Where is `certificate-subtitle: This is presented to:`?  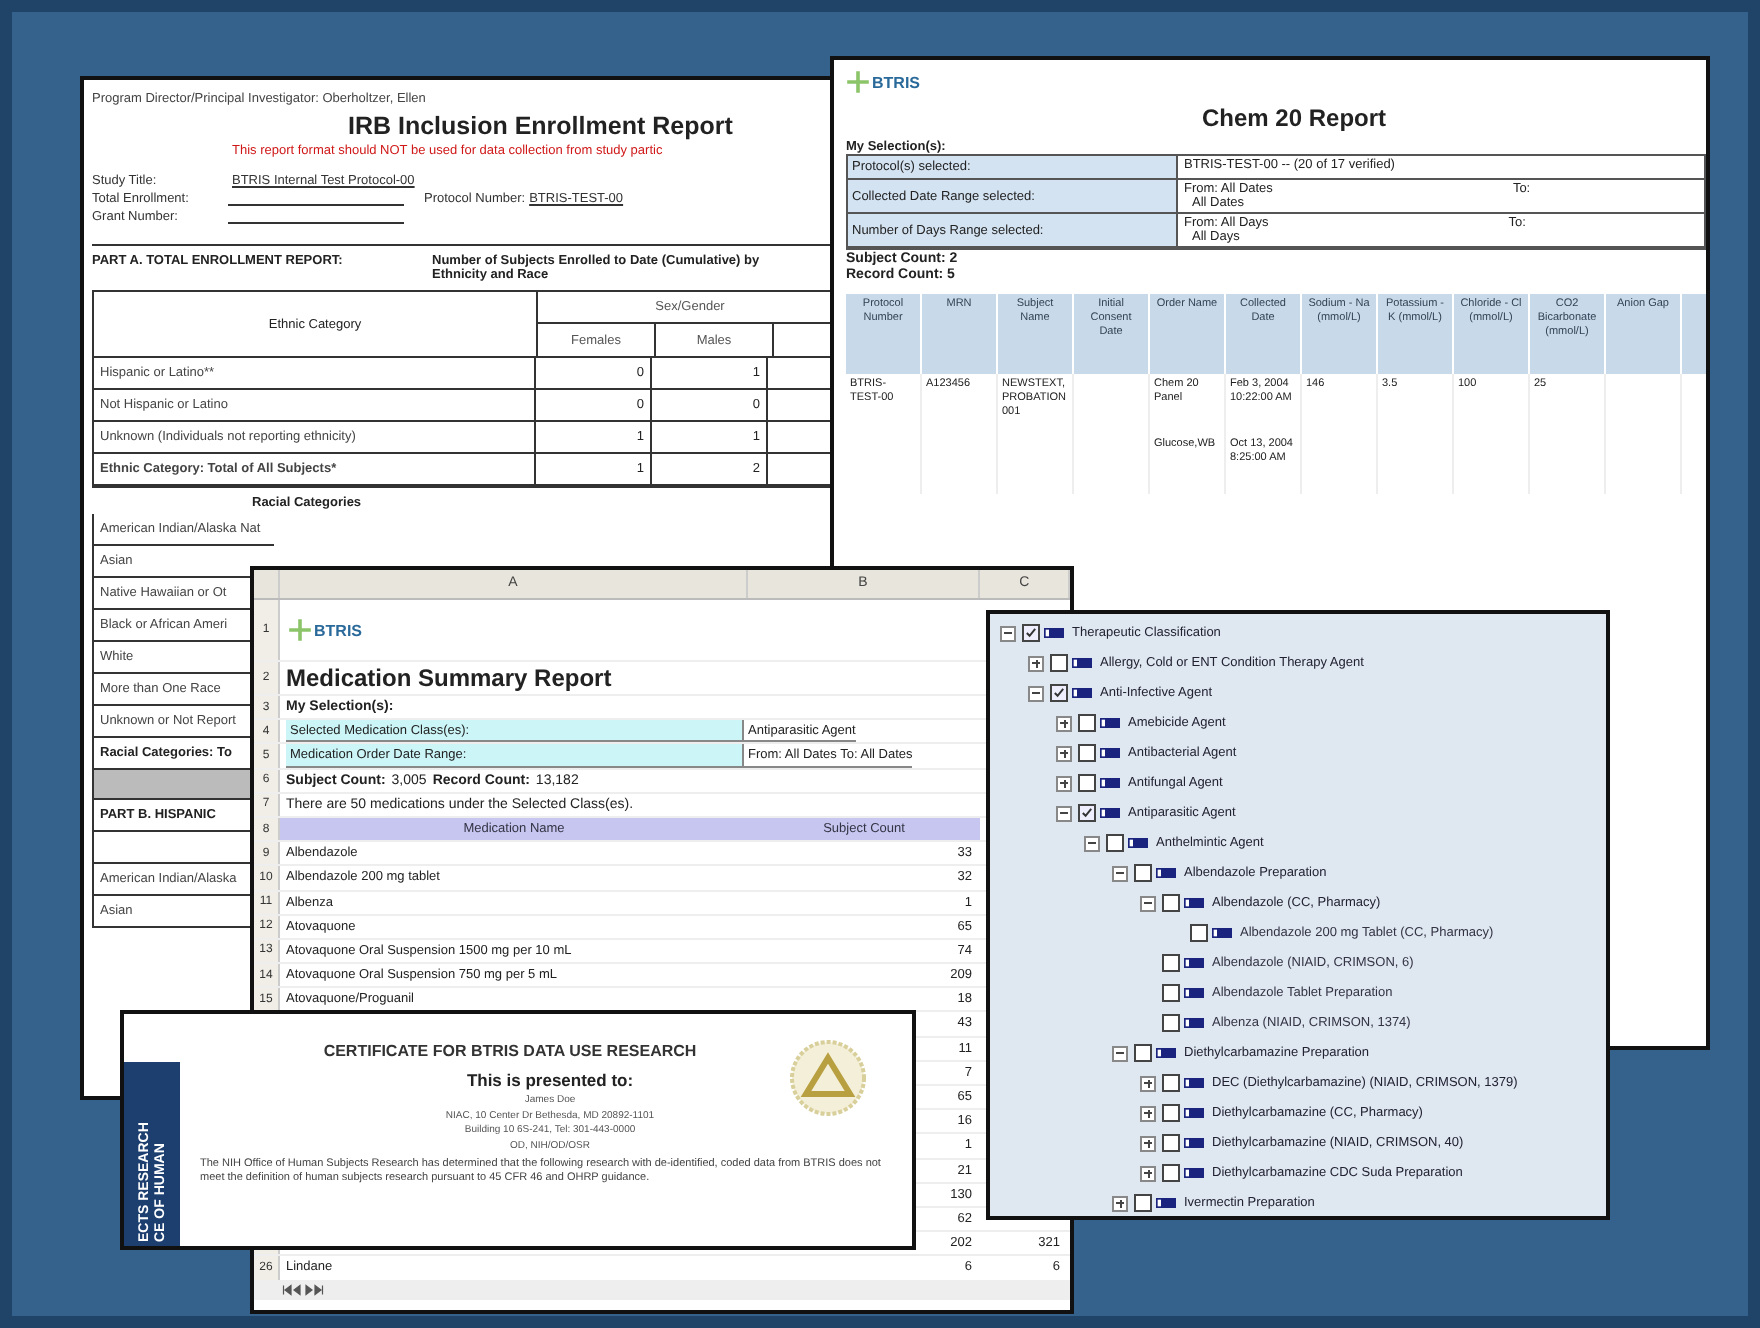 certificate-subtitle: This is presented to: is located at coordinates (550, 1080).